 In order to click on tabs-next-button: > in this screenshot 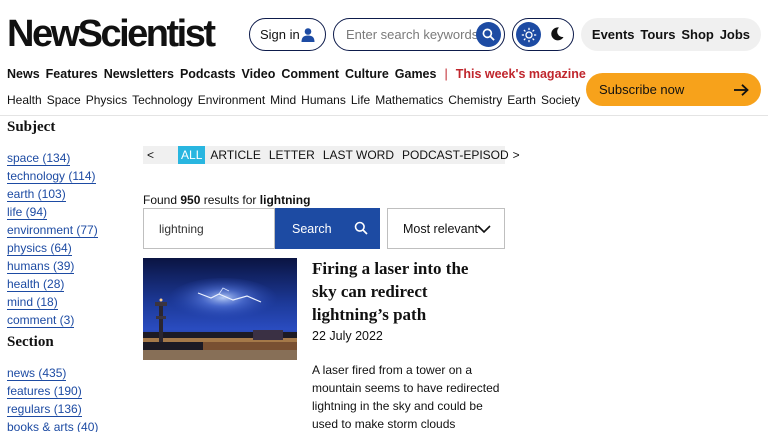, I will do `click(516, 155)`.